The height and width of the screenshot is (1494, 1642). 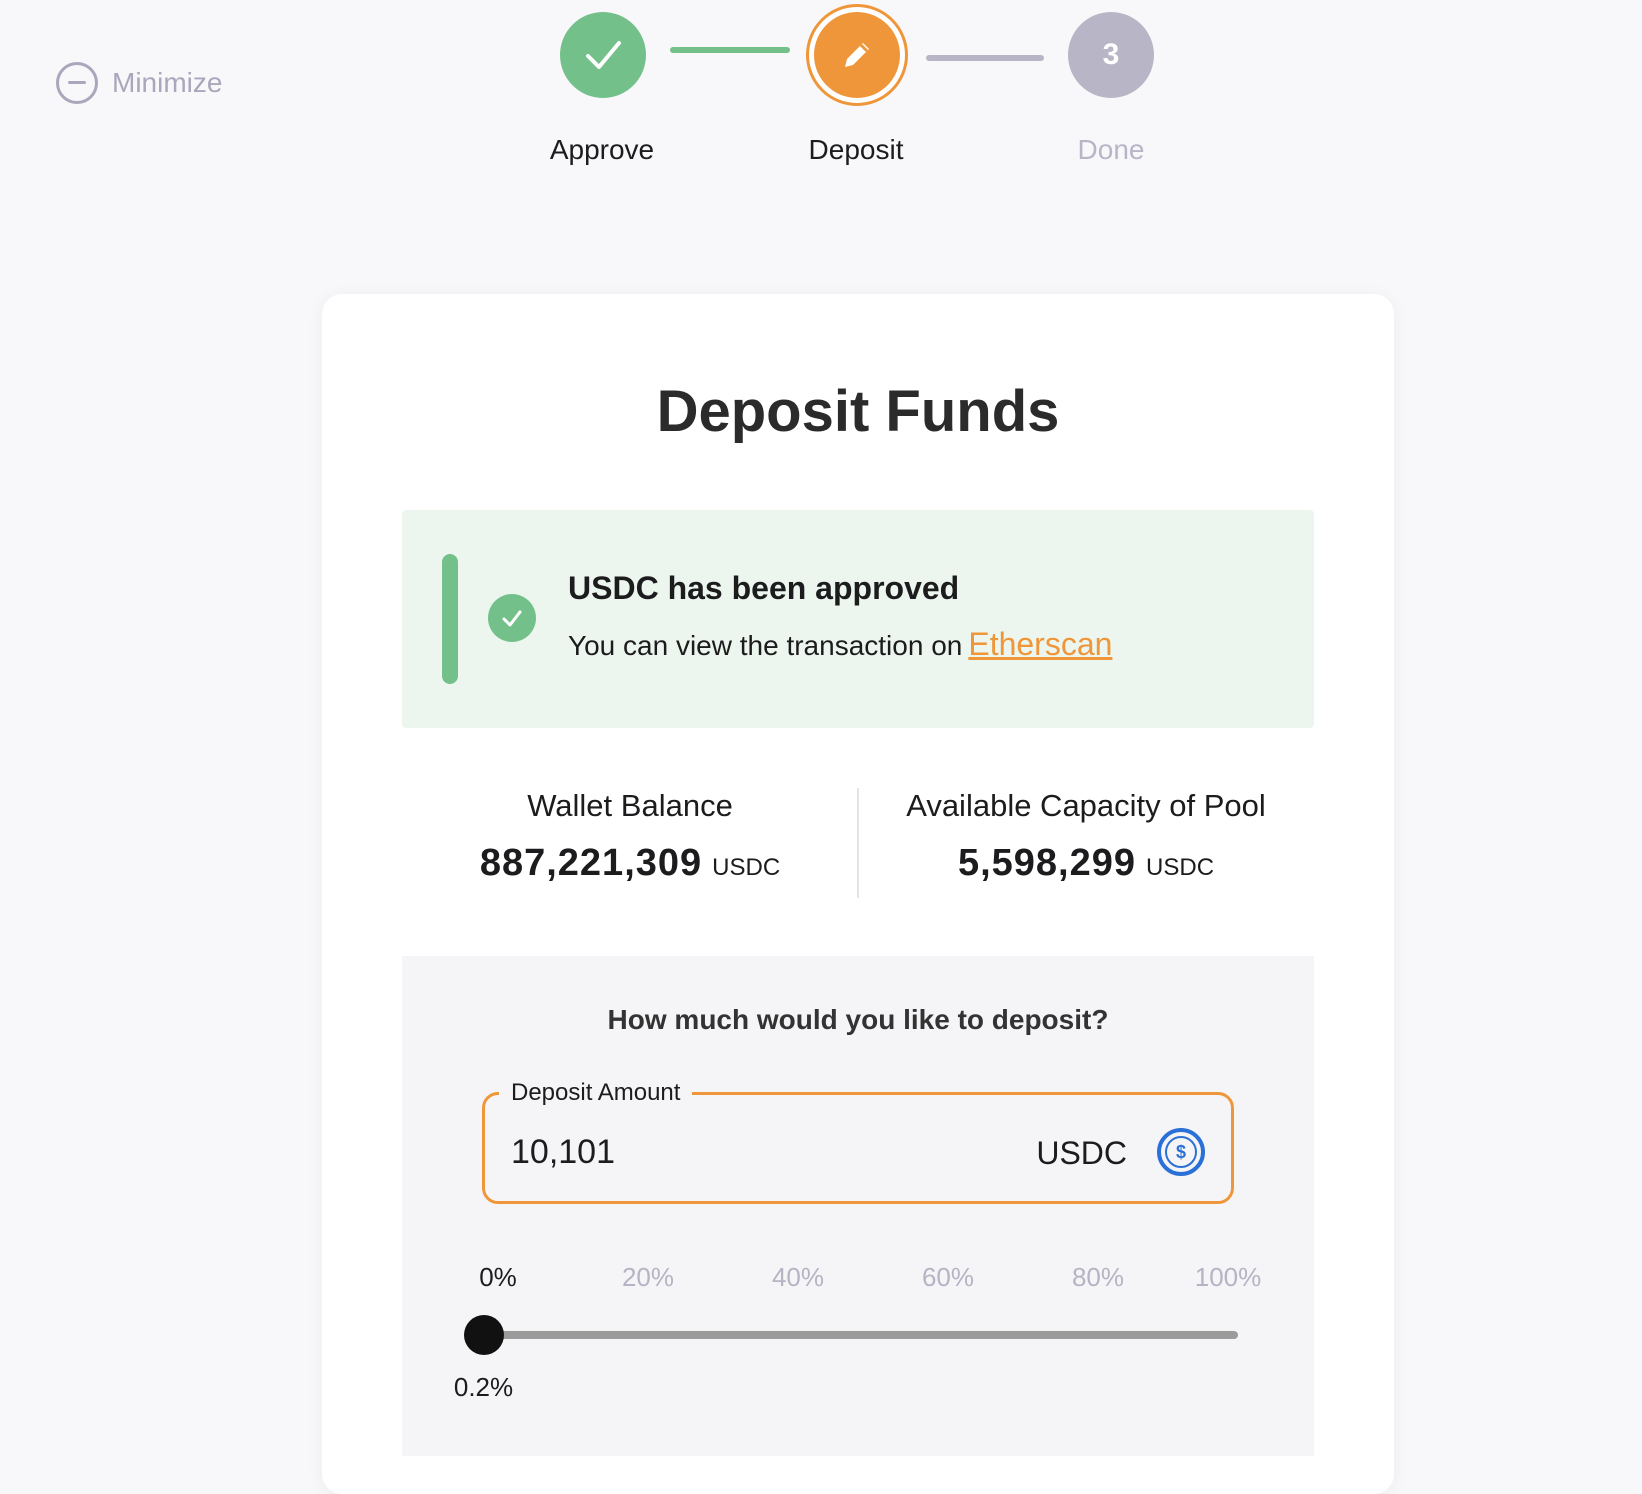 I want to click on deposit-amount-input, so click(x=711, y=1152).